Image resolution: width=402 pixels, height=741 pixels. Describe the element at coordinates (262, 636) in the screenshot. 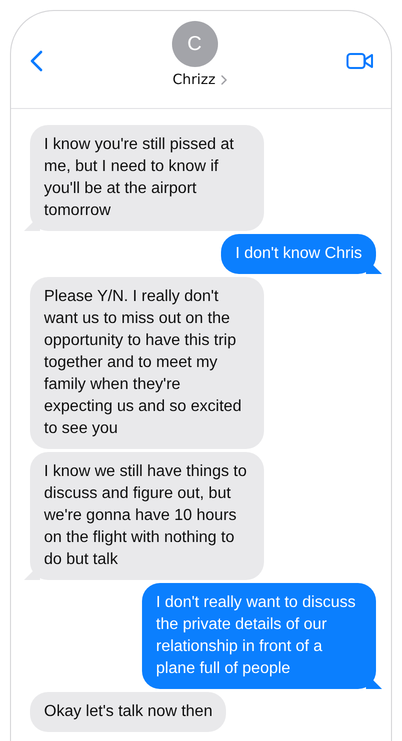

I see `sent-message: I don't really want to discuss the private details of our relationship in front of a plane full of people` at that location.